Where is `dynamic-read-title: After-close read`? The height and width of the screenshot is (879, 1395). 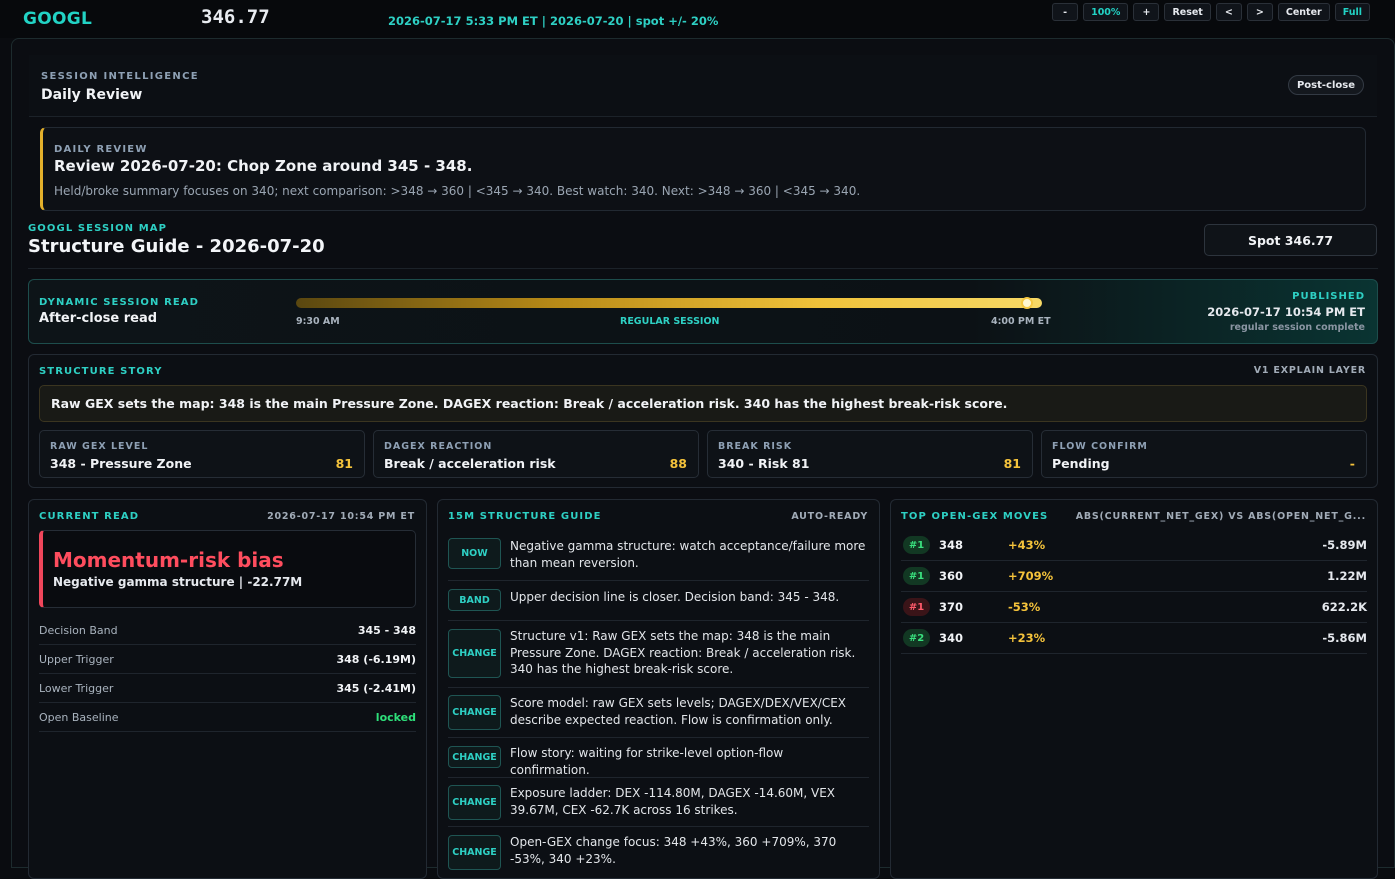
dynamic-read-title: After-close read is located at coordinates (98, 318).